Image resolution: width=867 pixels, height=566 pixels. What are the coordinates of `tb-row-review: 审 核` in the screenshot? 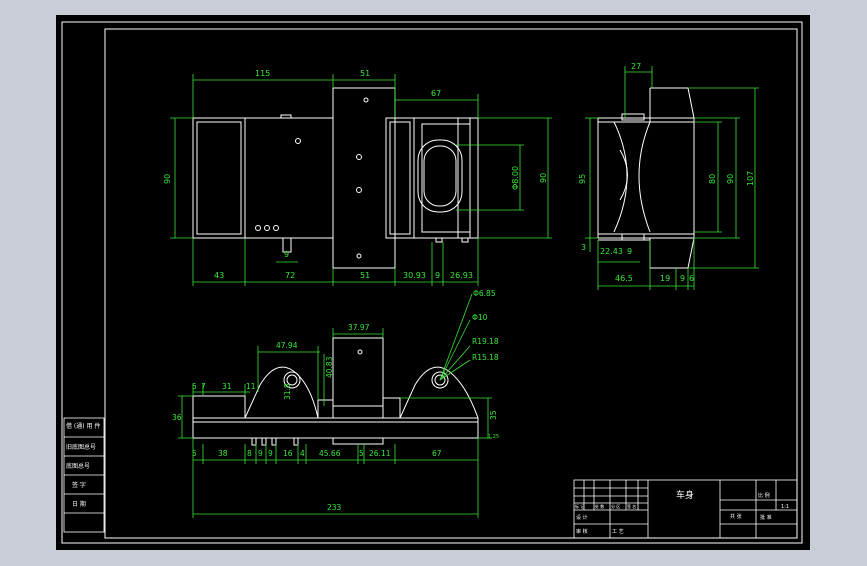 It's located at (582, 531).